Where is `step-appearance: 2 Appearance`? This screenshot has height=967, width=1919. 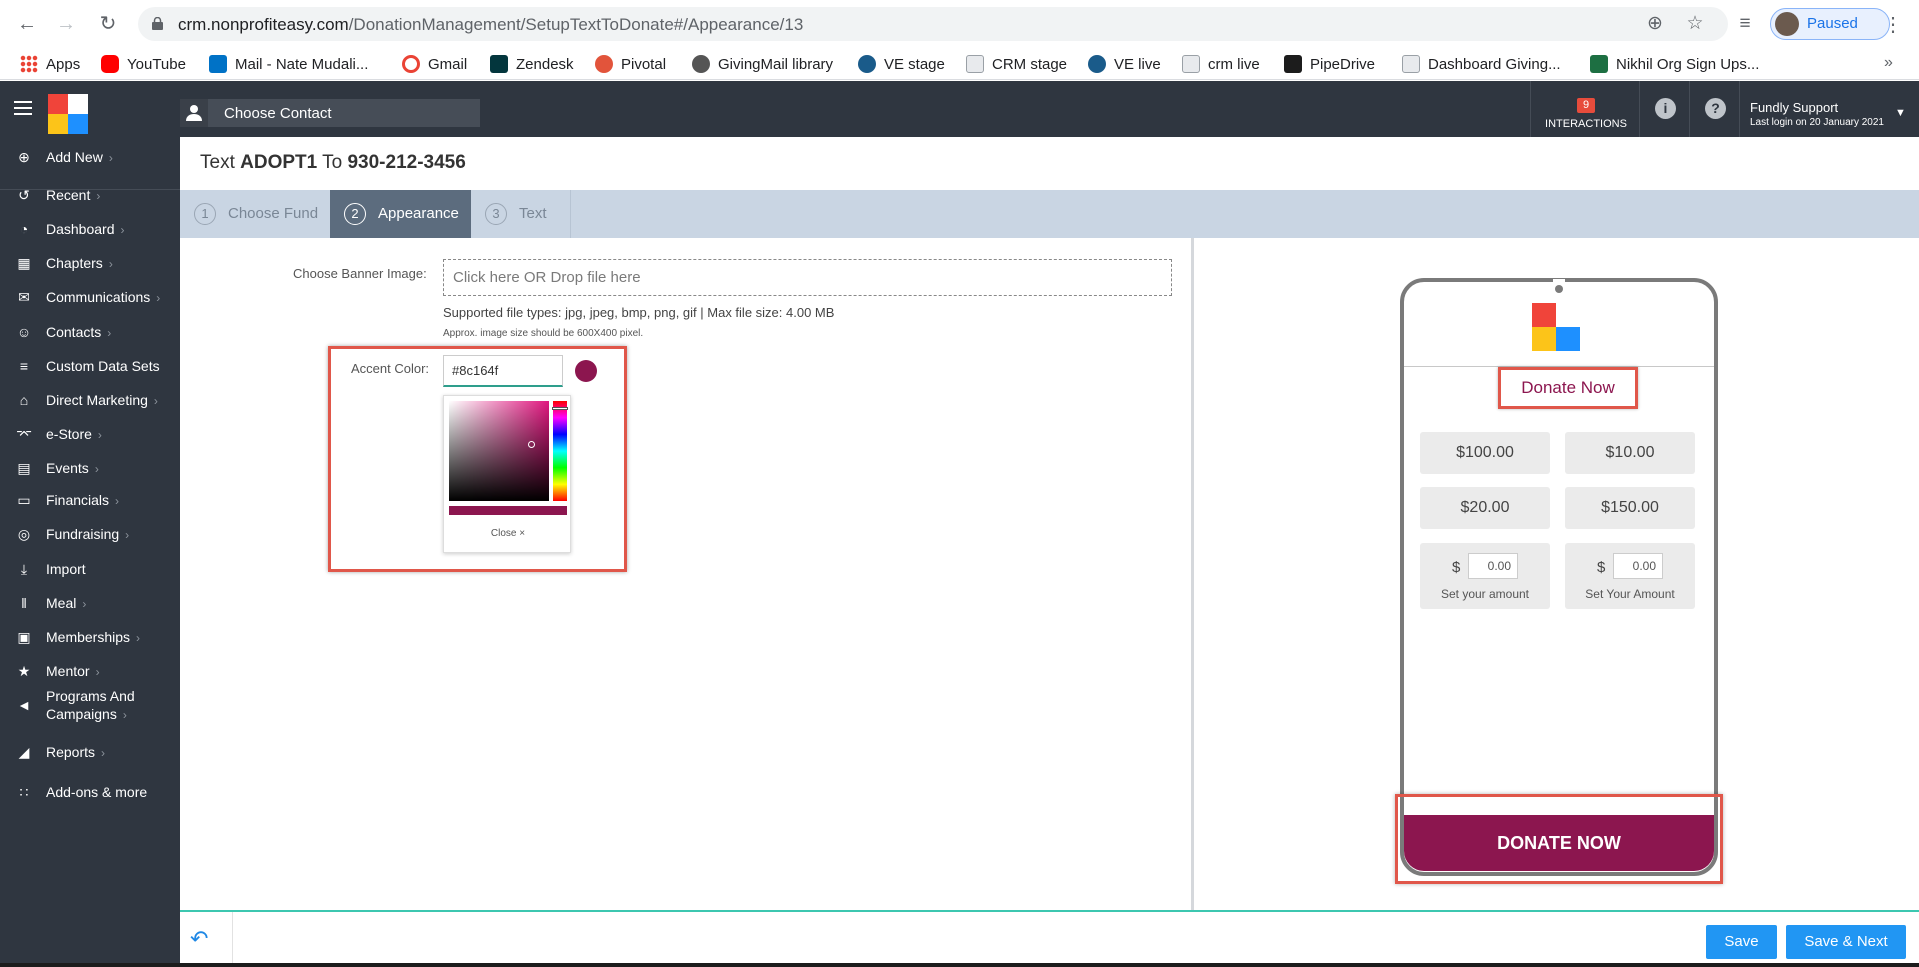 step-appearance: 2 Appearance is located at coordinates (400, 214).